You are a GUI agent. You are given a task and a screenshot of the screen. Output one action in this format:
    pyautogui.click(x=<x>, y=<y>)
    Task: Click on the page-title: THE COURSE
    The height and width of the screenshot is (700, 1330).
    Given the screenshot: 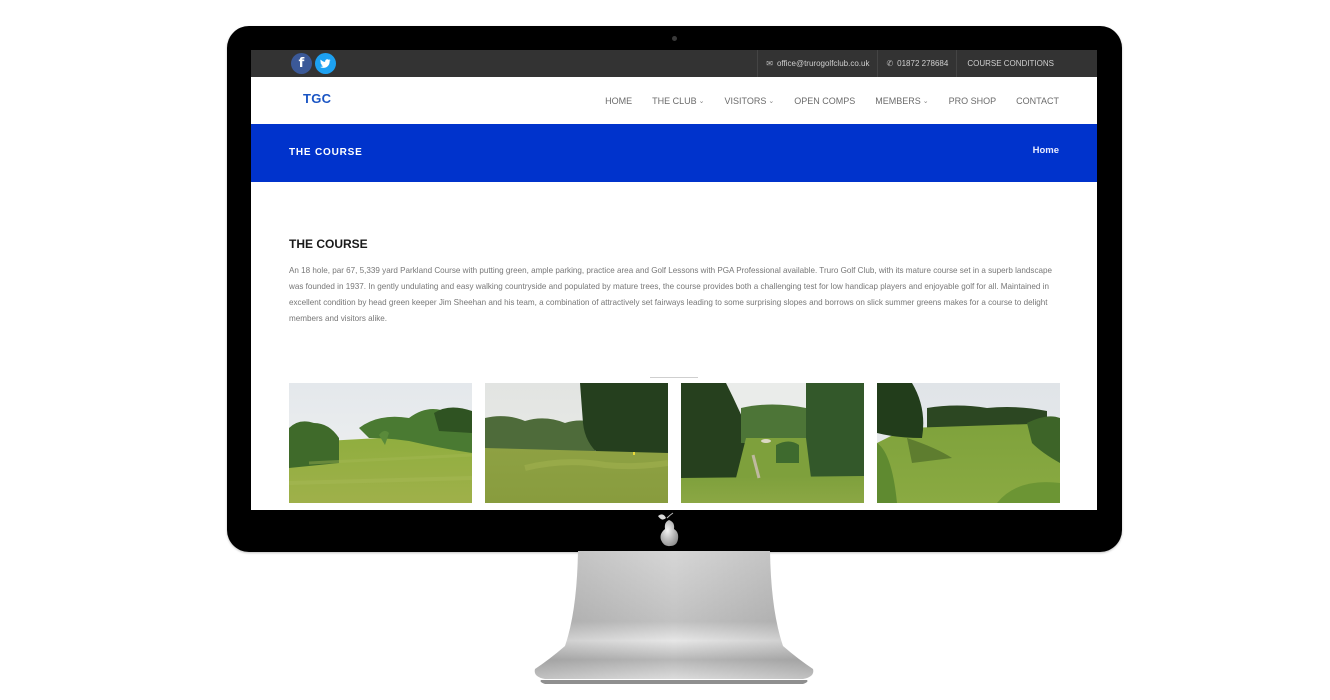 What is the action you would take?
    pyautogui.click(x=326, y=152)
    